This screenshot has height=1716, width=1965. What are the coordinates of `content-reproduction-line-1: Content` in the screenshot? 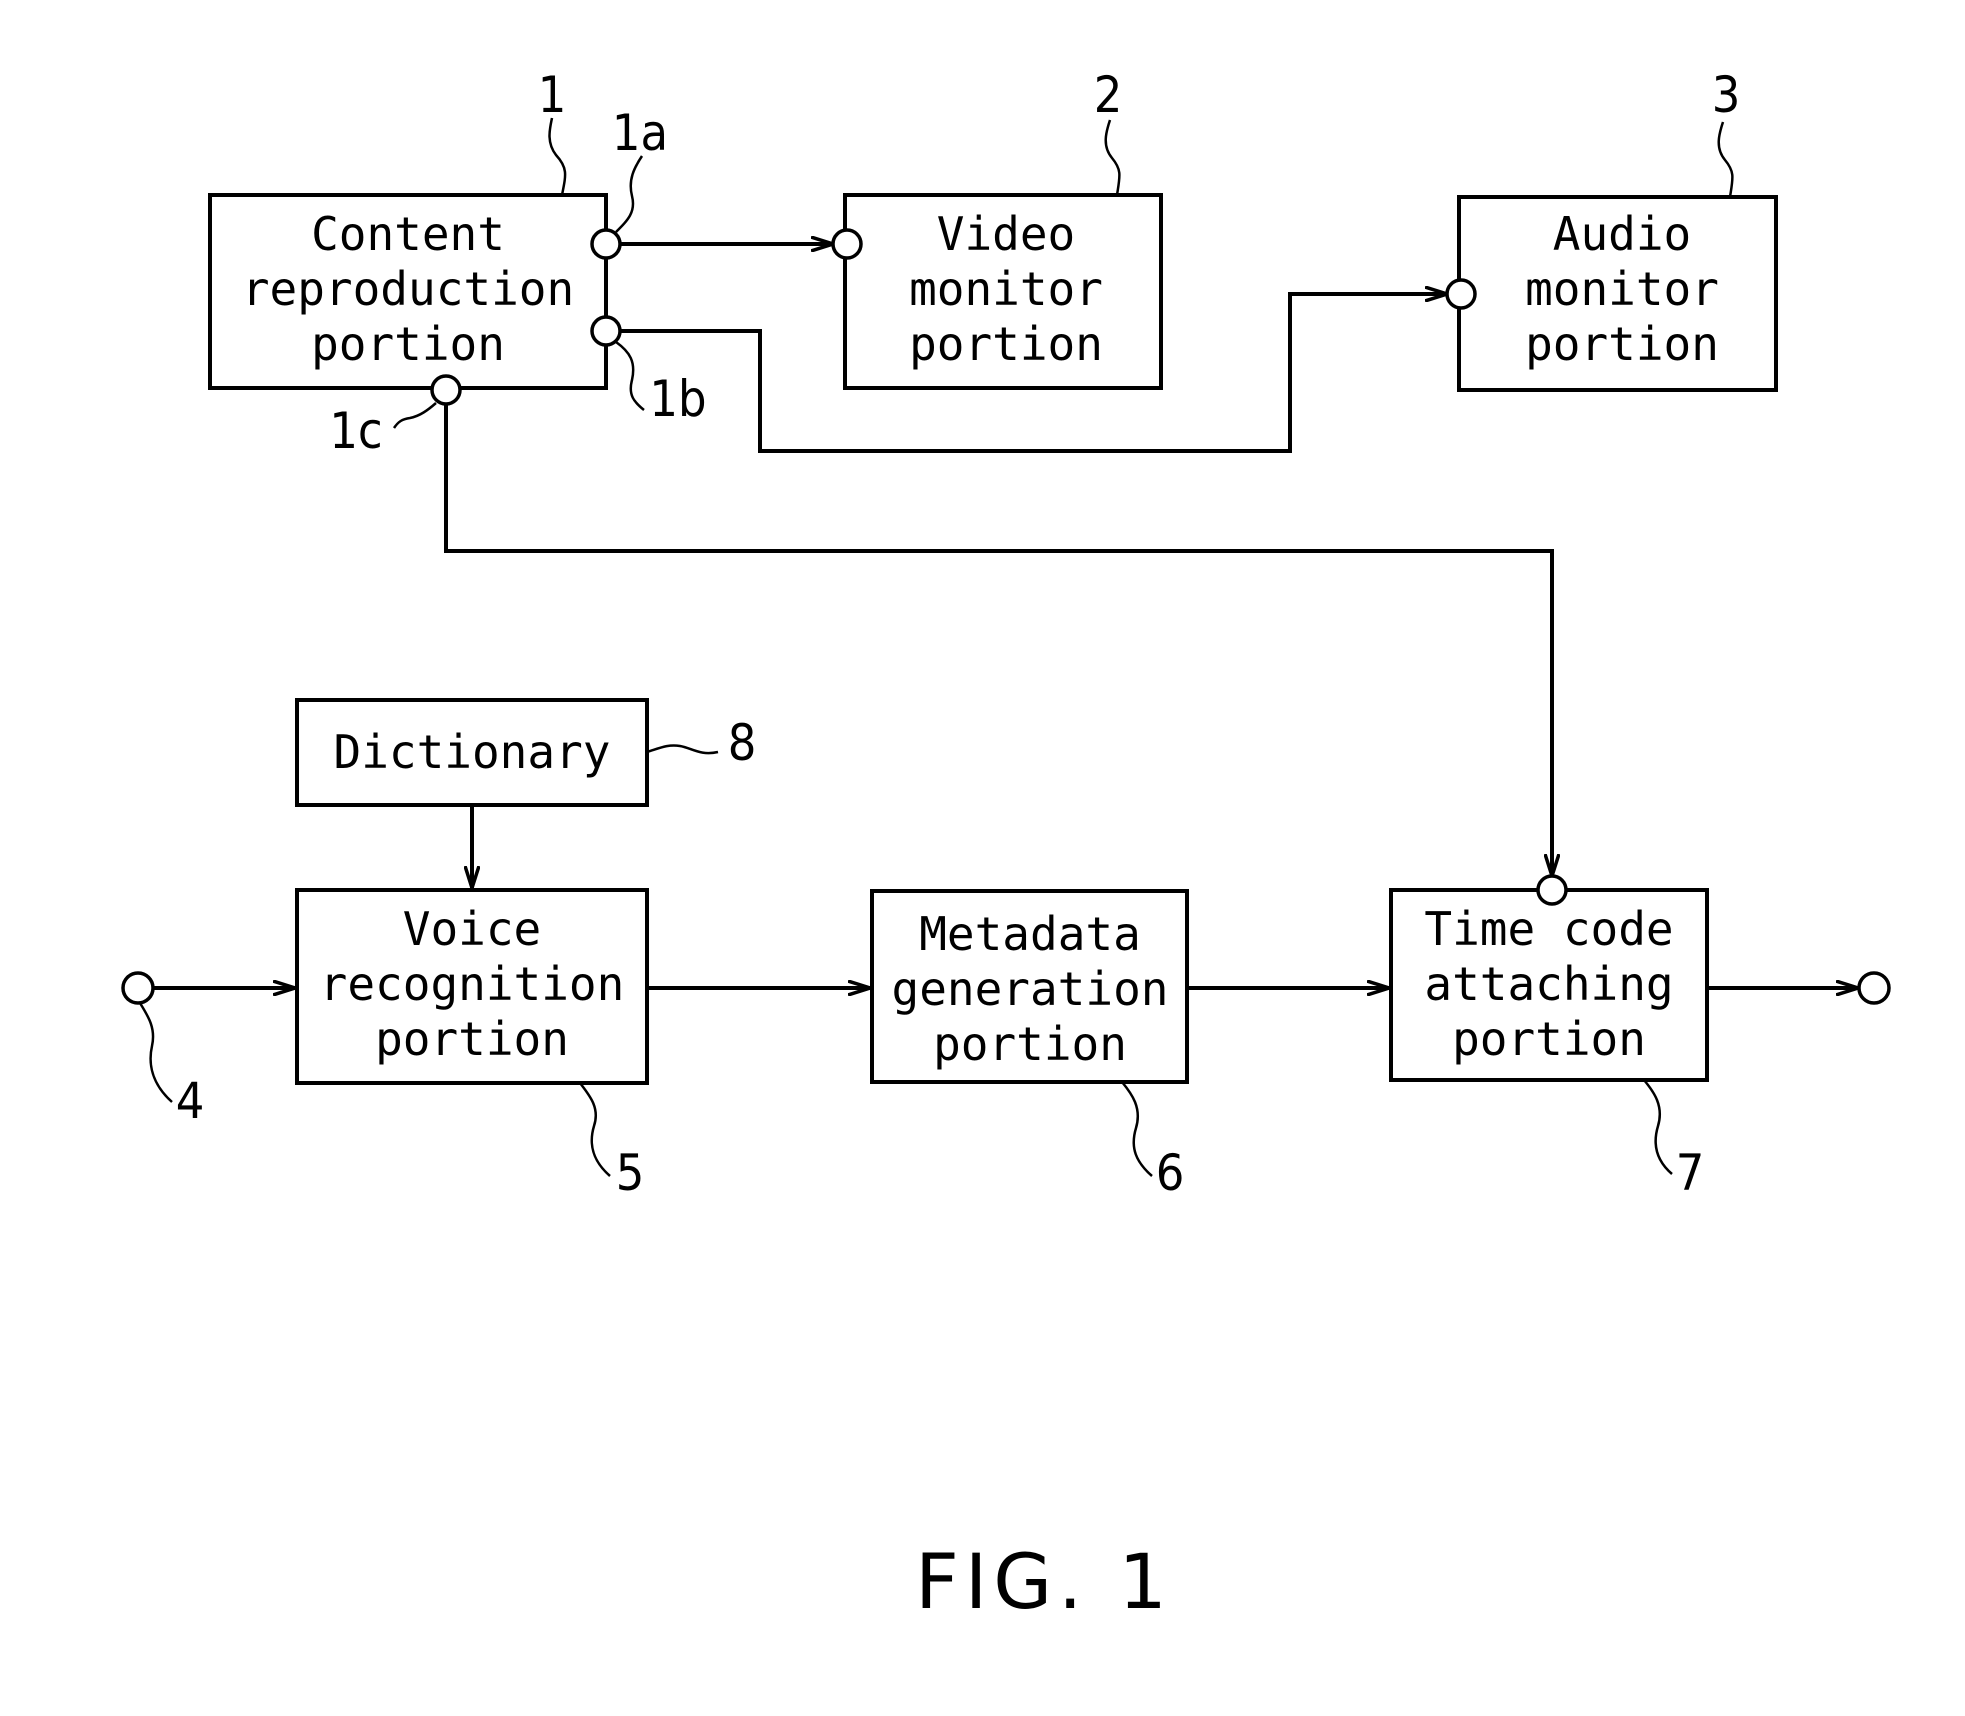 It's located at (408, 234).